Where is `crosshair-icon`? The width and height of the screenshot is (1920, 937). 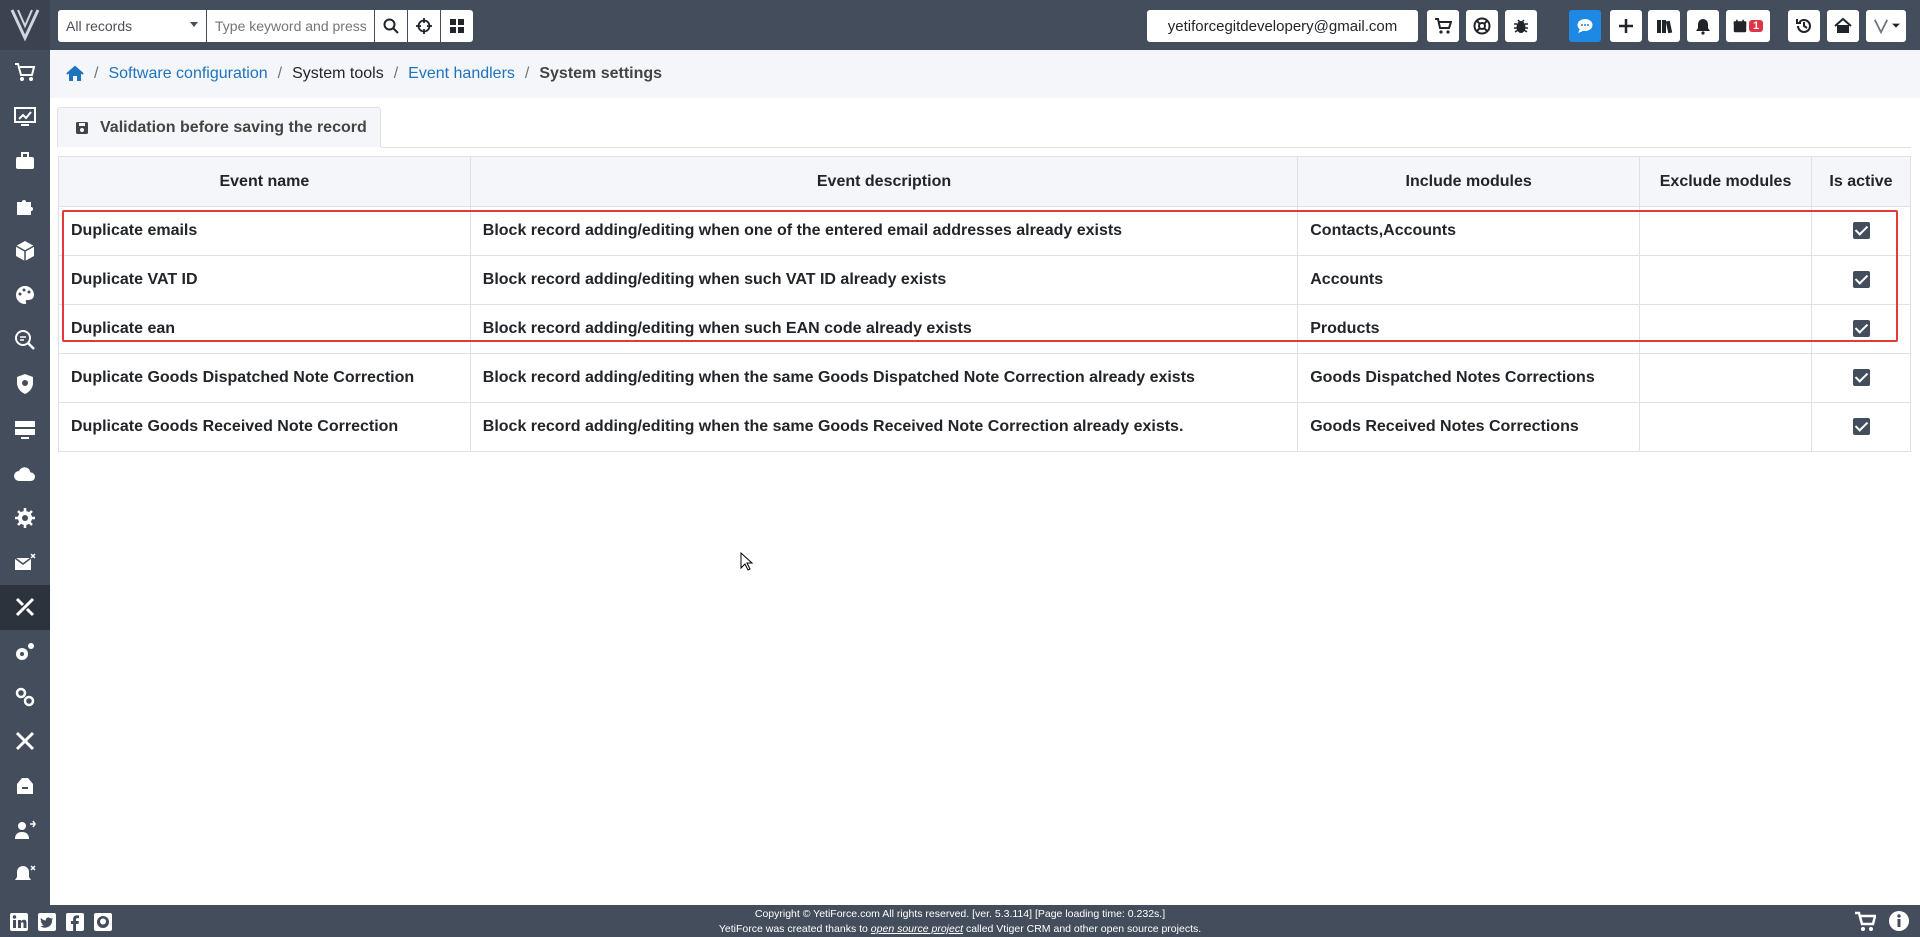 crosshair-icon is located at coordinates (424, 26).